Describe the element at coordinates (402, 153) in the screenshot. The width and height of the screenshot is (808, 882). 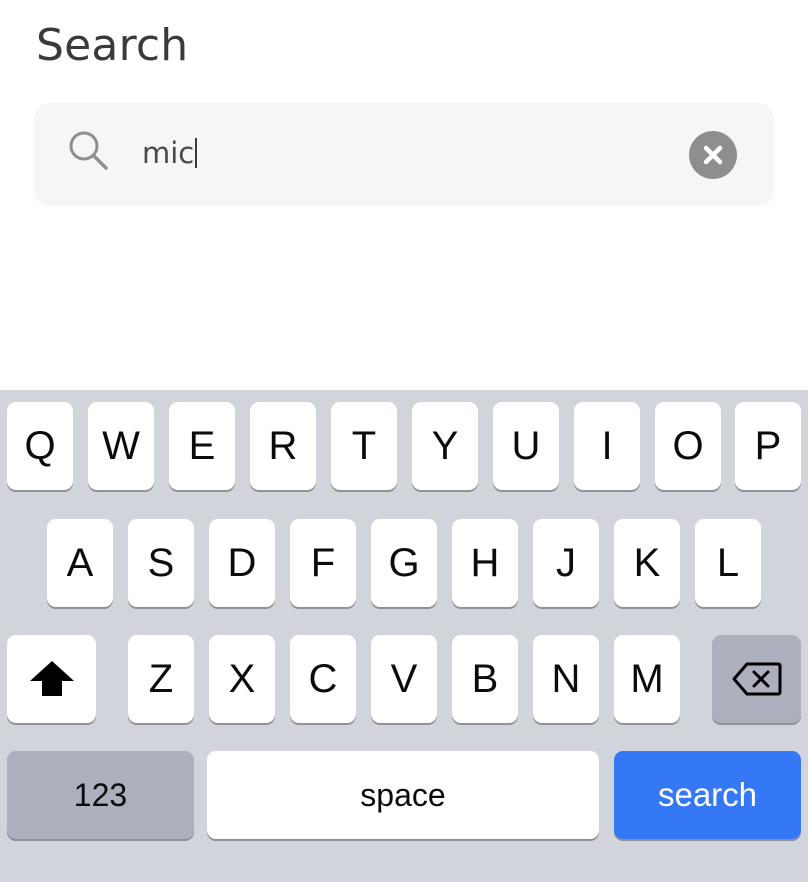
I see `search-input: mic` at that location.